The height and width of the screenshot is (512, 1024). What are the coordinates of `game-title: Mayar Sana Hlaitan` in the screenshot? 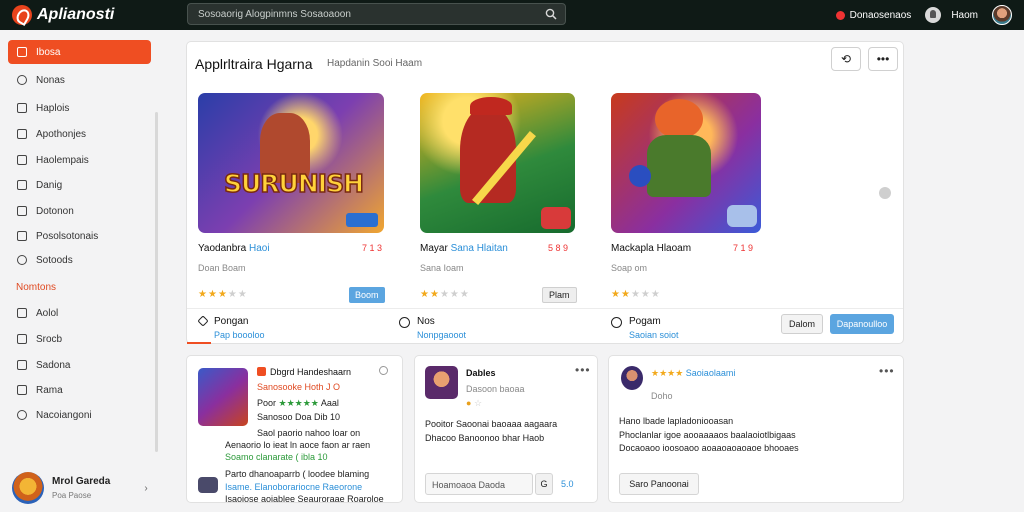 It's located at (464, 248).